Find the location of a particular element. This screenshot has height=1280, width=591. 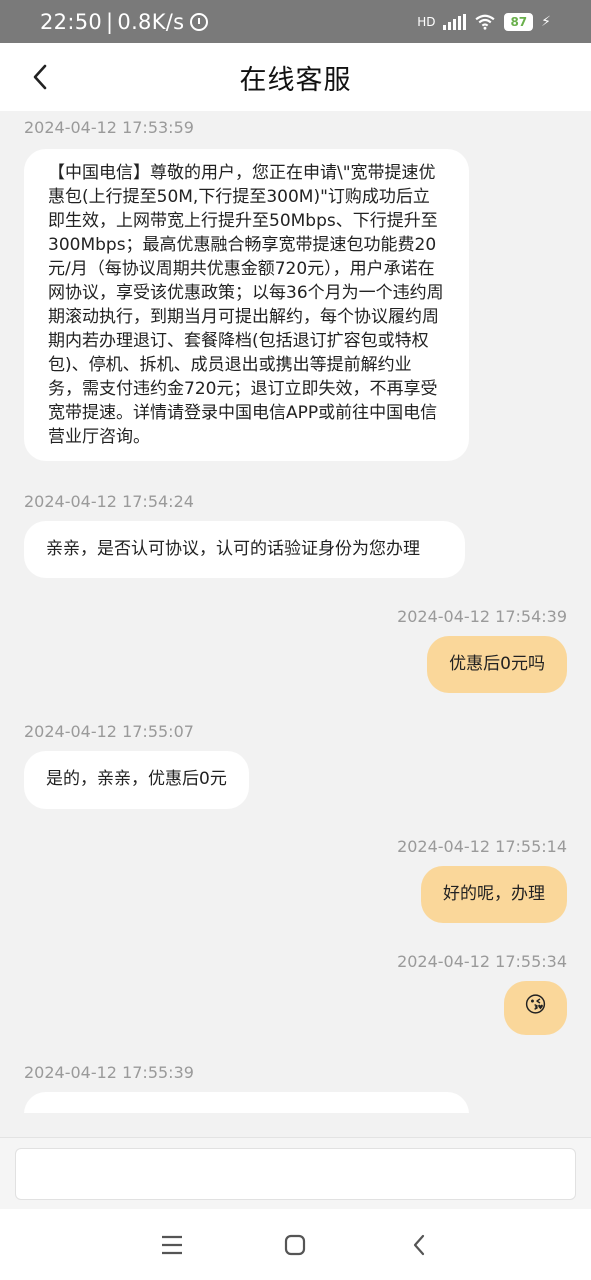

signal-icon is located at coordinates (455, 21).